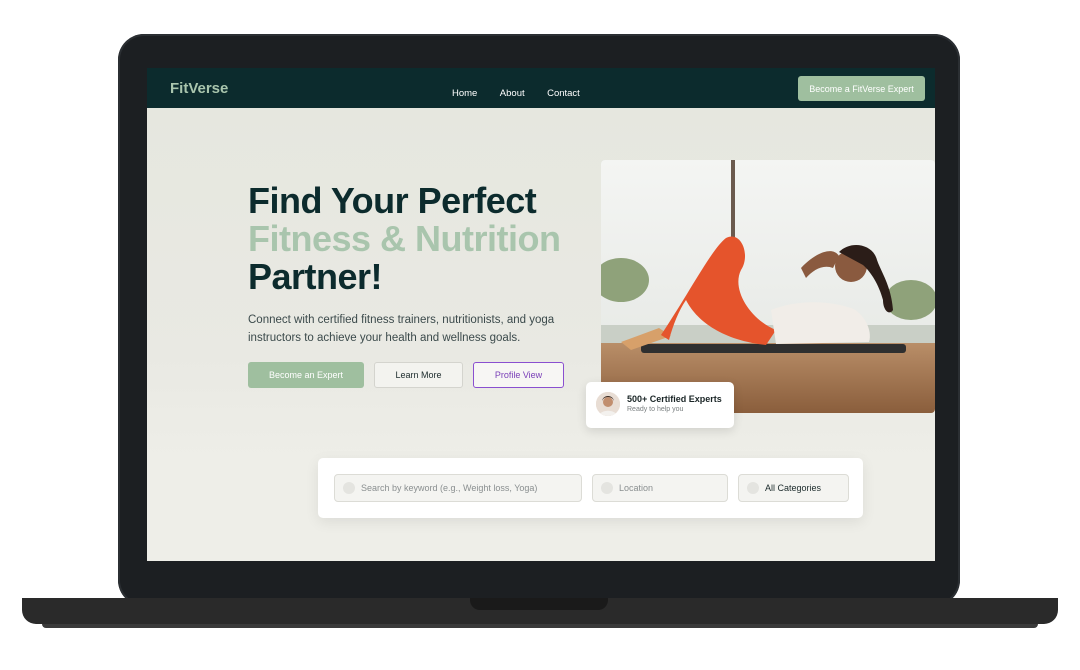  I want to click on nav-links: Home About Contact, so click(525, 92).